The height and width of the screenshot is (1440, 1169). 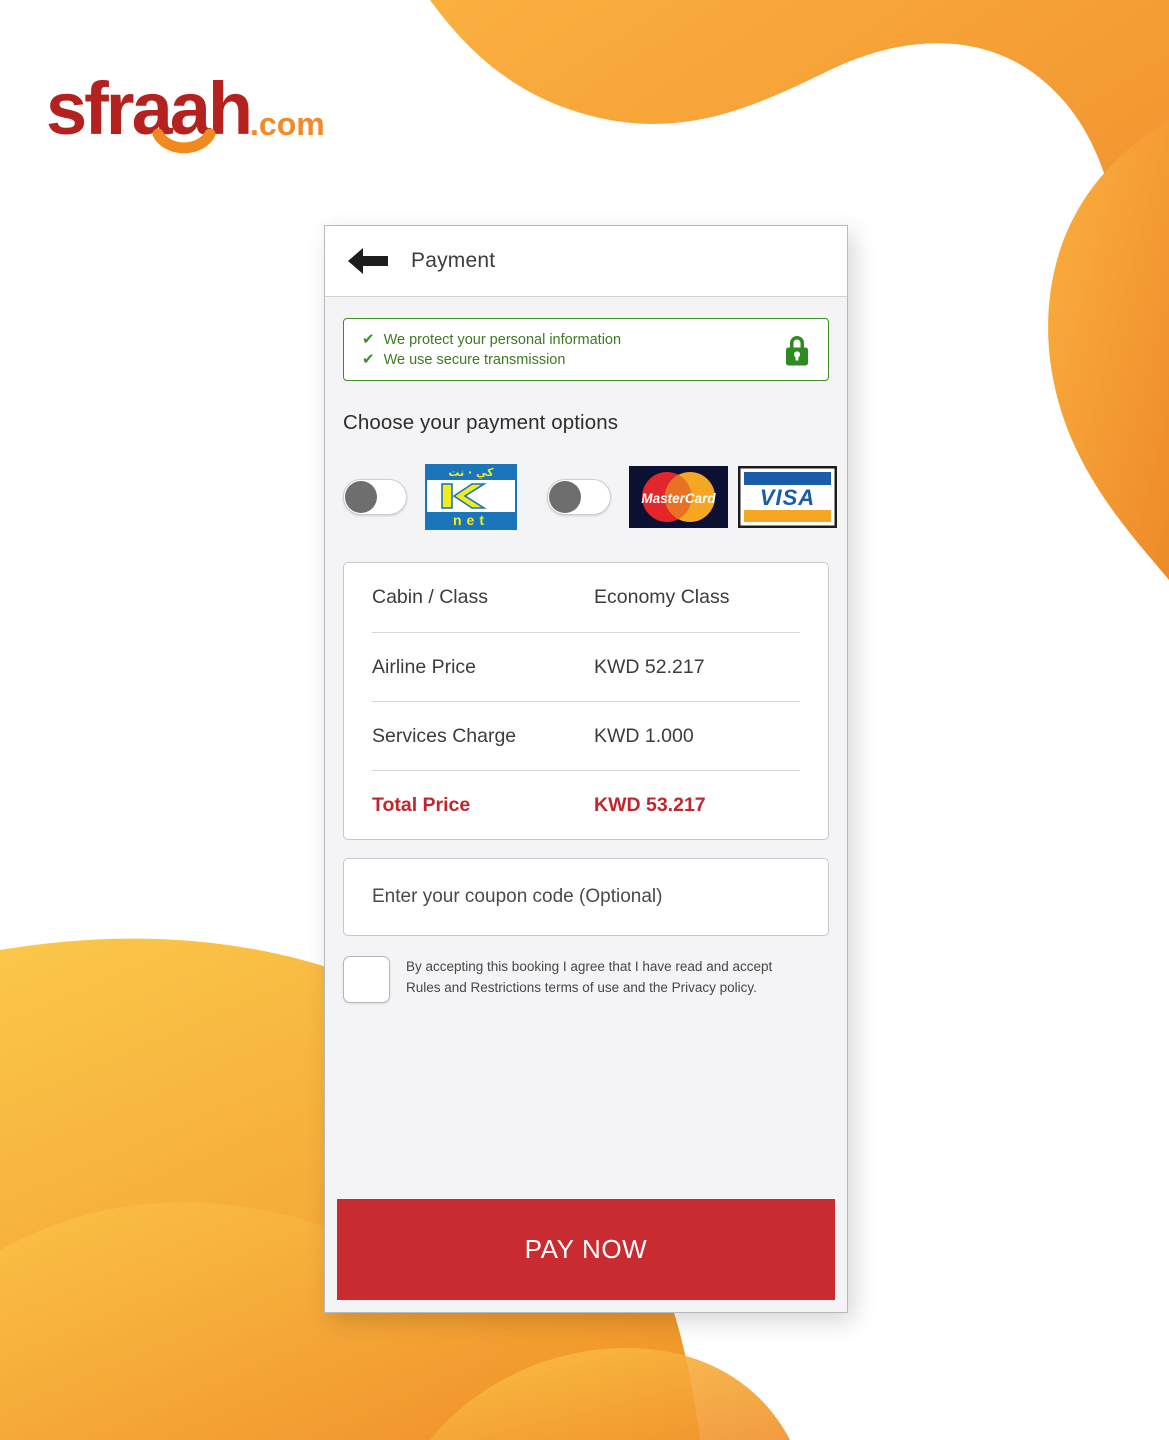 What do you see at coordinates (662, 597) in the screenshot?
I see `row-value: Economy Class` at bounding box center [662, 597].